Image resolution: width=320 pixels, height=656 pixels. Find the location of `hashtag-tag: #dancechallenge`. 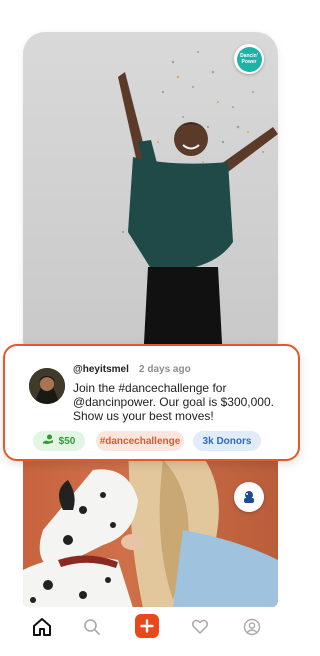

hashtag-tag: #dancechallenge is located at coordinates (140, 441).